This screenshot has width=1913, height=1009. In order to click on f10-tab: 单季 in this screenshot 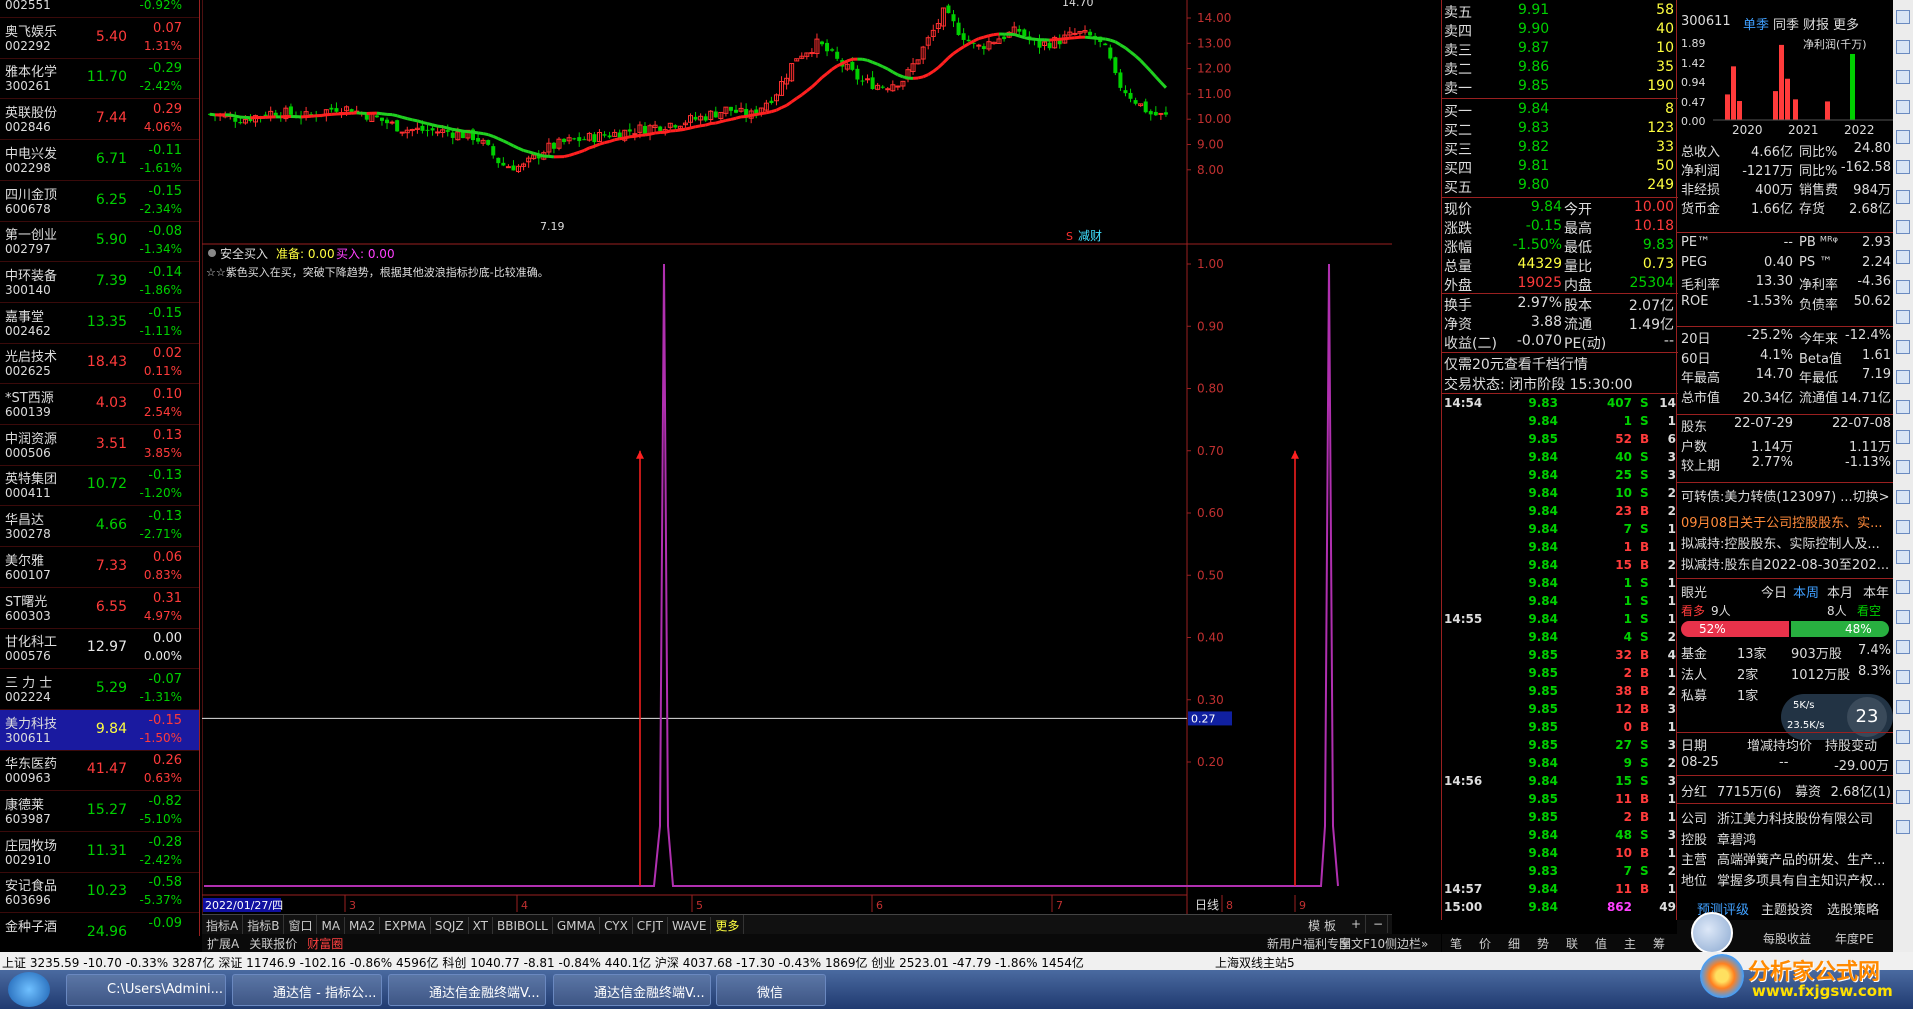, I will do `click(1756, 23)`.